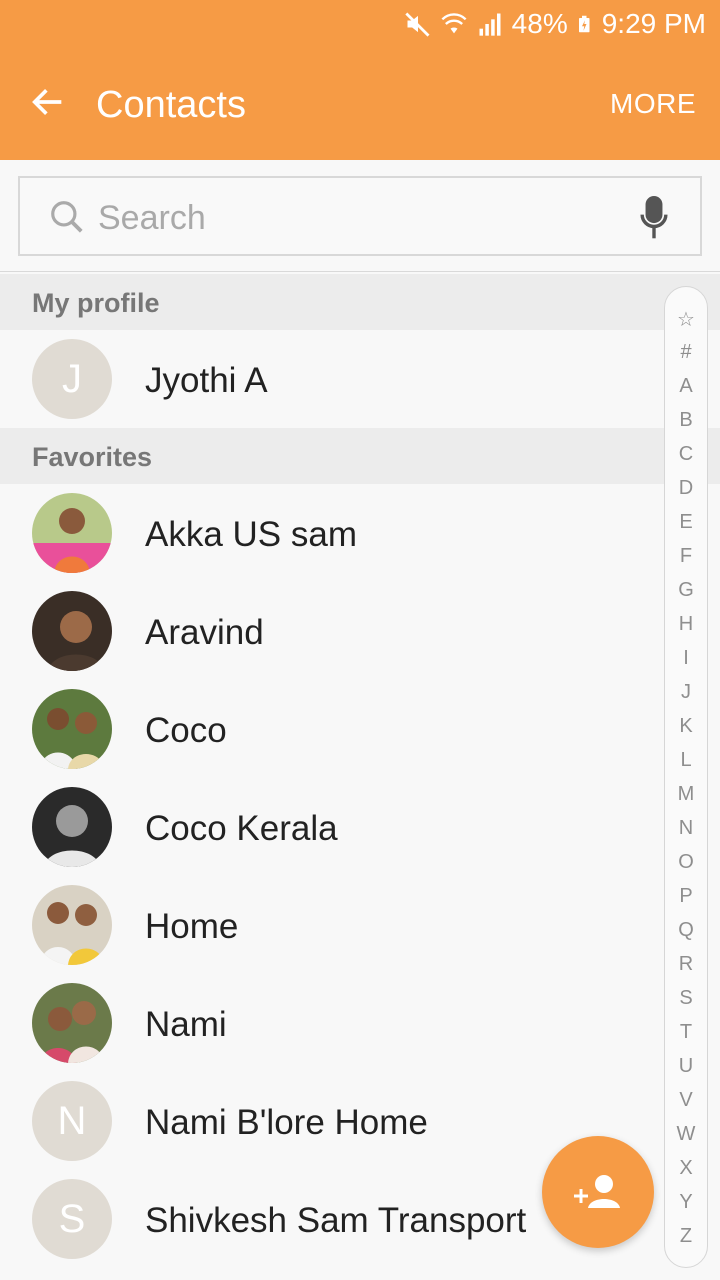 The height and width of the screenshot is (1280, 720). I want to click on battery-percent: 48%, so click(539, 23).